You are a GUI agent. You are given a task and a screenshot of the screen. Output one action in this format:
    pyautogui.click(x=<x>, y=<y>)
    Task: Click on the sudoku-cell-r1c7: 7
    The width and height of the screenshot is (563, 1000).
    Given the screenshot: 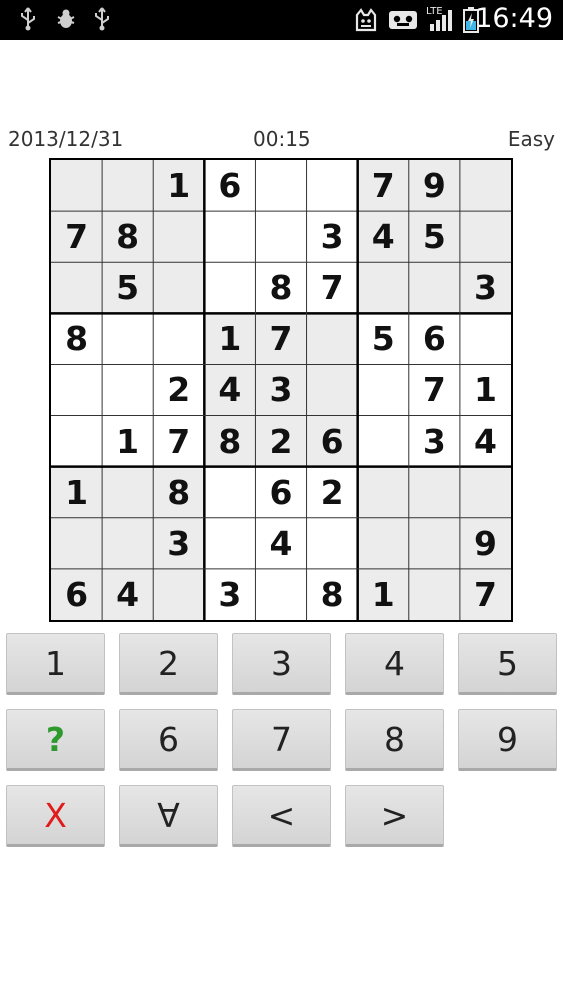 What is the action you would take?
    pyautogui.click(x=383, y=186)
    